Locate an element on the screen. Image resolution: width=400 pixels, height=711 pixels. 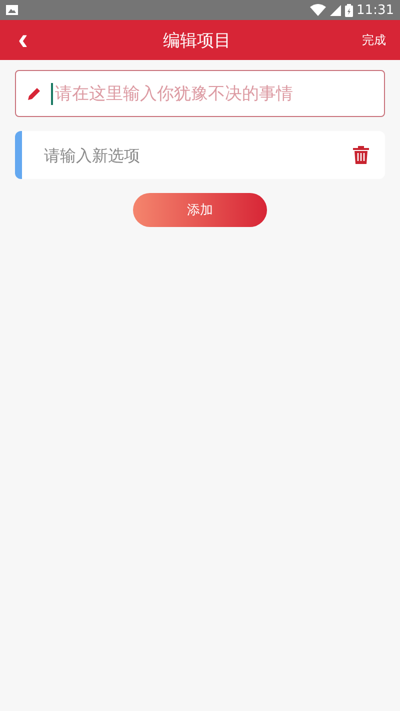
trash-icon is located at coordinates (361, 155).